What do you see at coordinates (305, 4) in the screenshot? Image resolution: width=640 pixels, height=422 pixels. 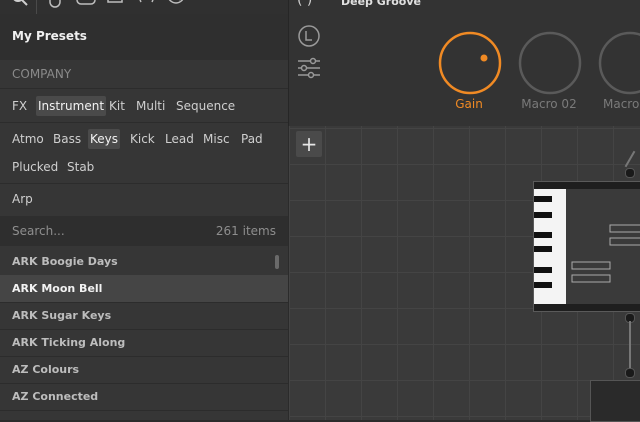 I see `paren-icon: ( )` at bounding box center [305, 4].